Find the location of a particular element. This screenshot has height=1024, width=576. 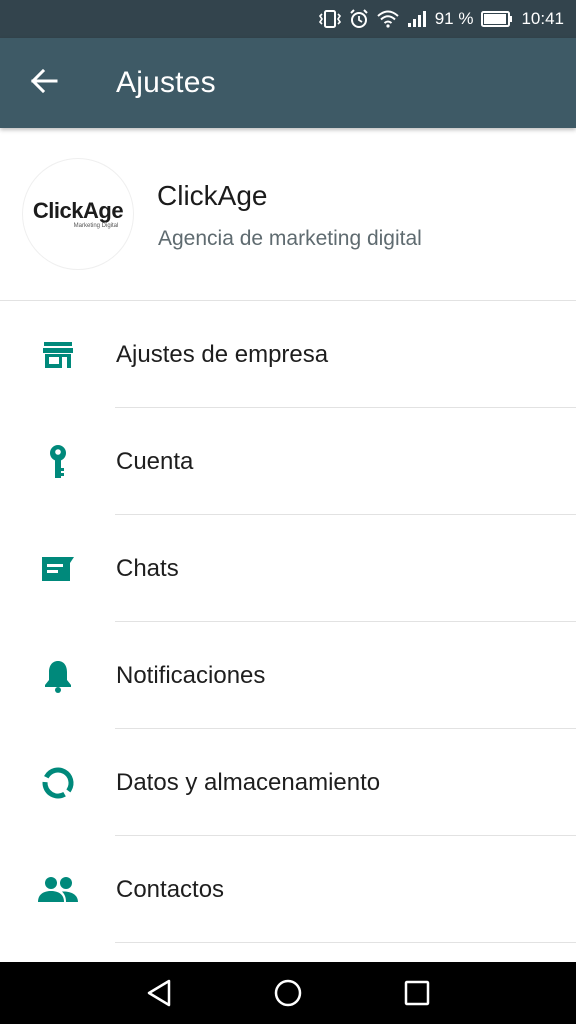

menu-item-label: Notificaciones is located at coordinates (191, 675).